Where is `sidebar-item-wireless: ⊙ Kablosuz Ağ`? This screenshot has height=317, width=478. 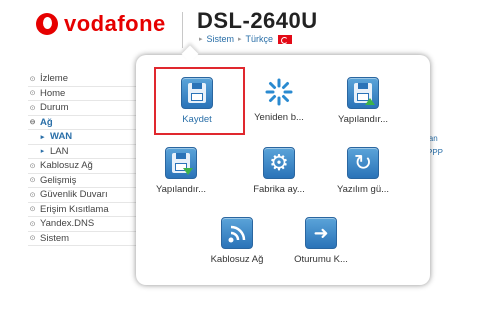 sidebar-item-wireless: ⊙ Kablosuz Ağ is located at coordinates (83, 166).